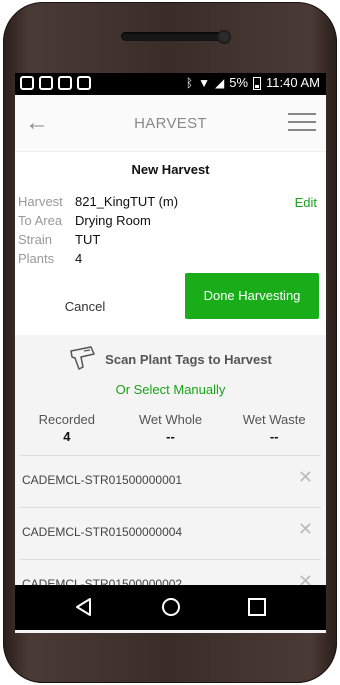 This screenshot has width=340, height=685. Describe the element at coordinates (113, 220) in the screenshot. I see `detail-value: Drying Room` at that location.